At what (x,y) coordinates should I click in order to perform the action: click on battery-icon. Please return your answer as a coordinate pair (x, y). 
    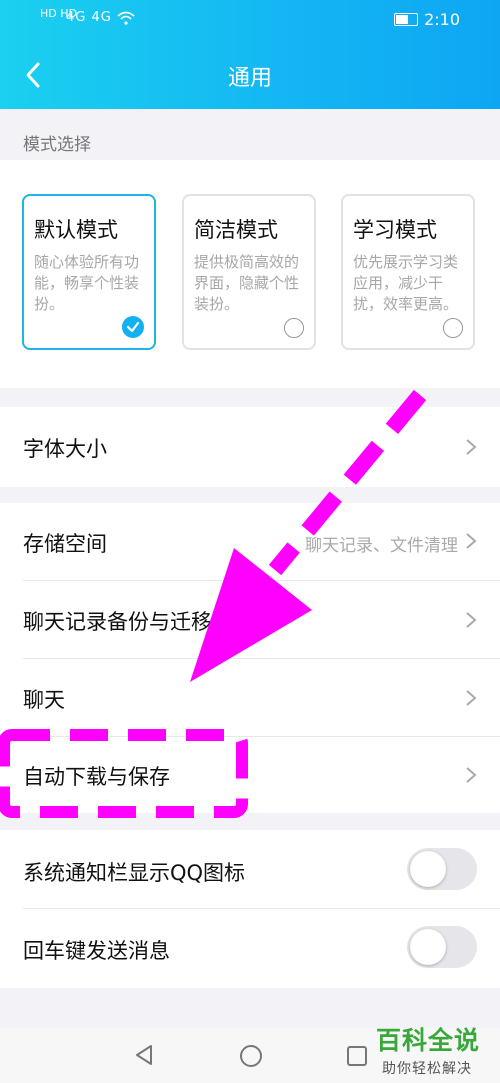
    Looking at the image, I should click on (406, 19).